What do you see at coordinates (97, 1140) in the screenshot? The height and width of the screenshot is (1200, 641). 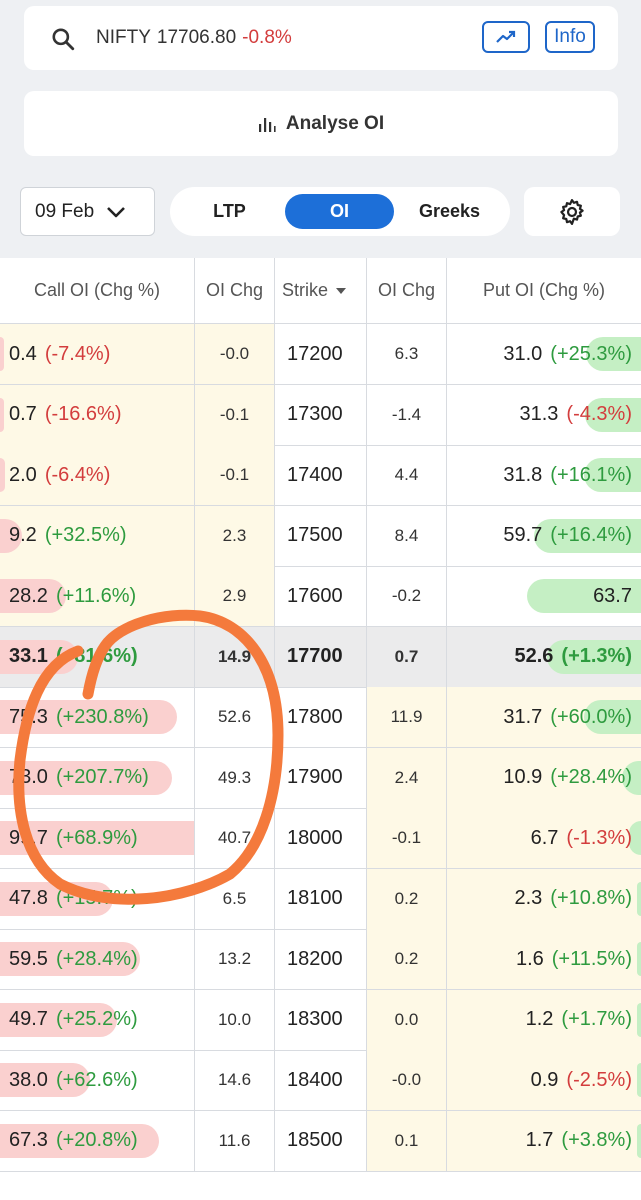 I see `call-oi-cell: 67.3 (+20.8%)` at bounding box center [97, 1140].